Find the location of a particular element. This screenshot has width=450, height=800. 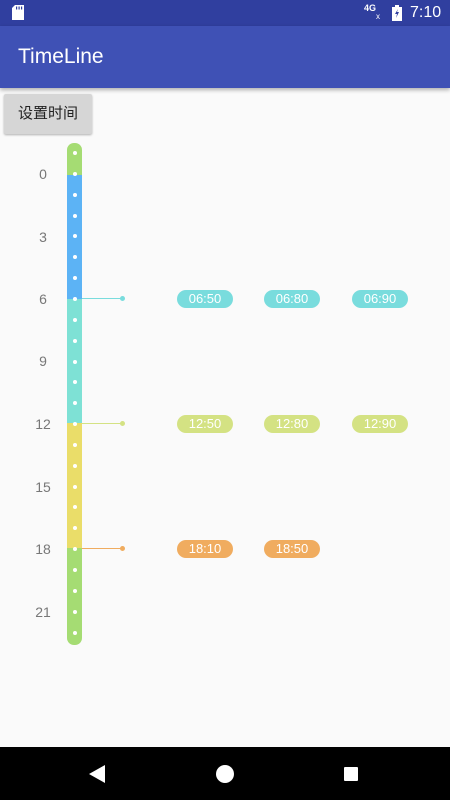

hour-label-12: 12 is located at coordinates (43, 424).